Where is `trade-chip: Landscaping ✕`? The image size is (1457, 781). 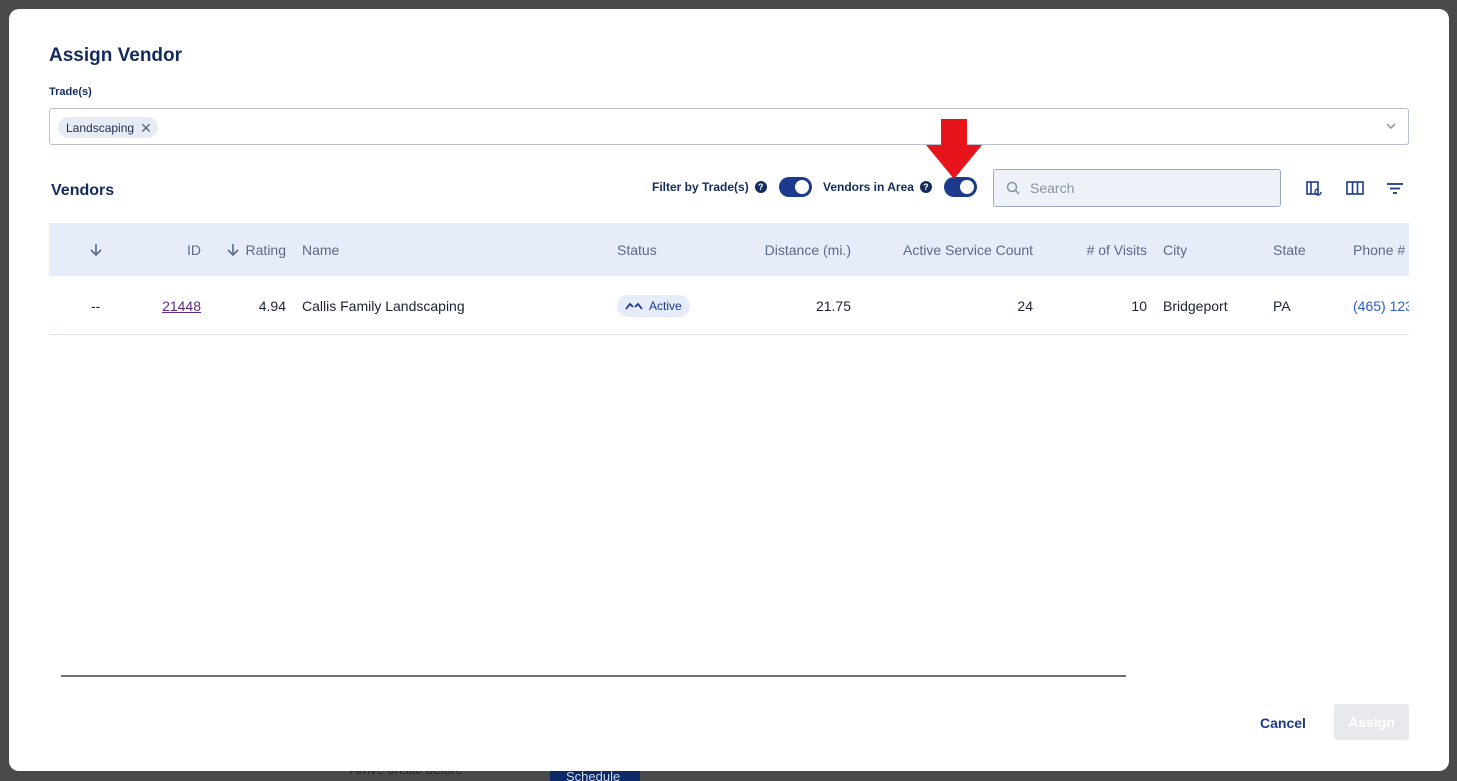
trade-chip: Landscaping ✕ is located at coordinates (108, 127).